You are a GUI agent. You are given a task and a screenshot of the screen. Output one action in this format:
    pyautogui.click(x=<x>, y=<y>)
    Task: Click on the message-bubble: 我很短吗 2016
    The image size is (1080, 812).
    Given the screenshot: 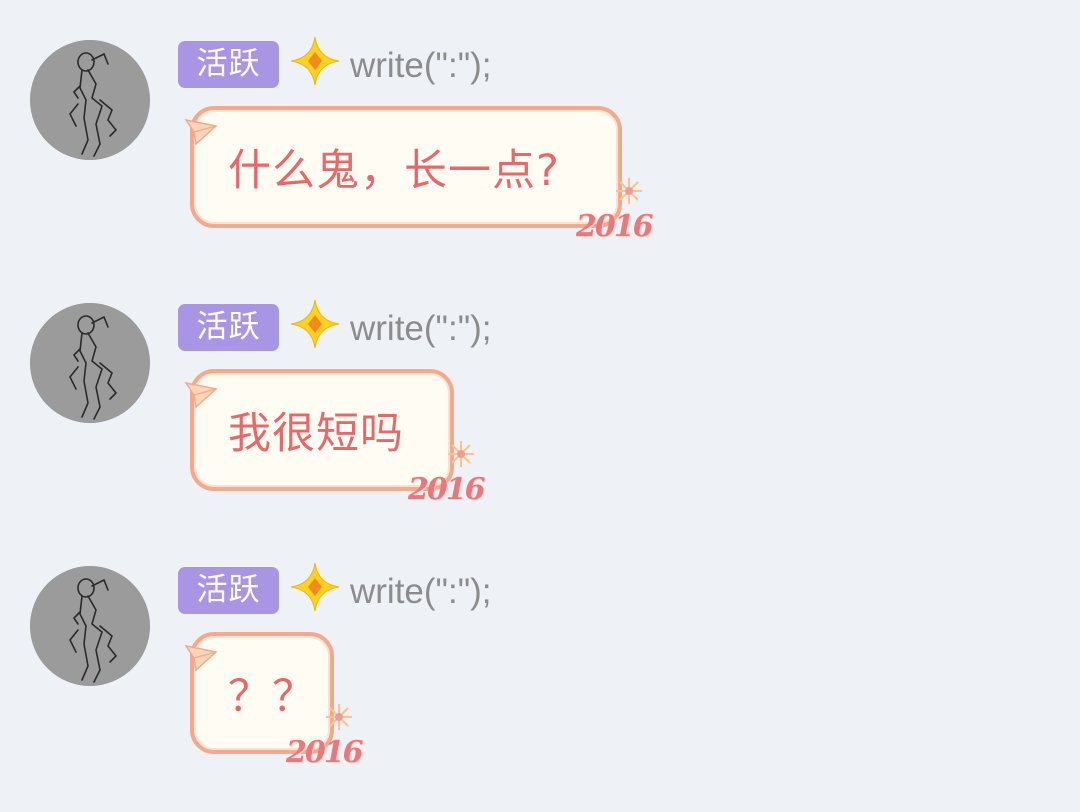 What is the action you would take?
    pyautogui.click(x=334, y=438)
    